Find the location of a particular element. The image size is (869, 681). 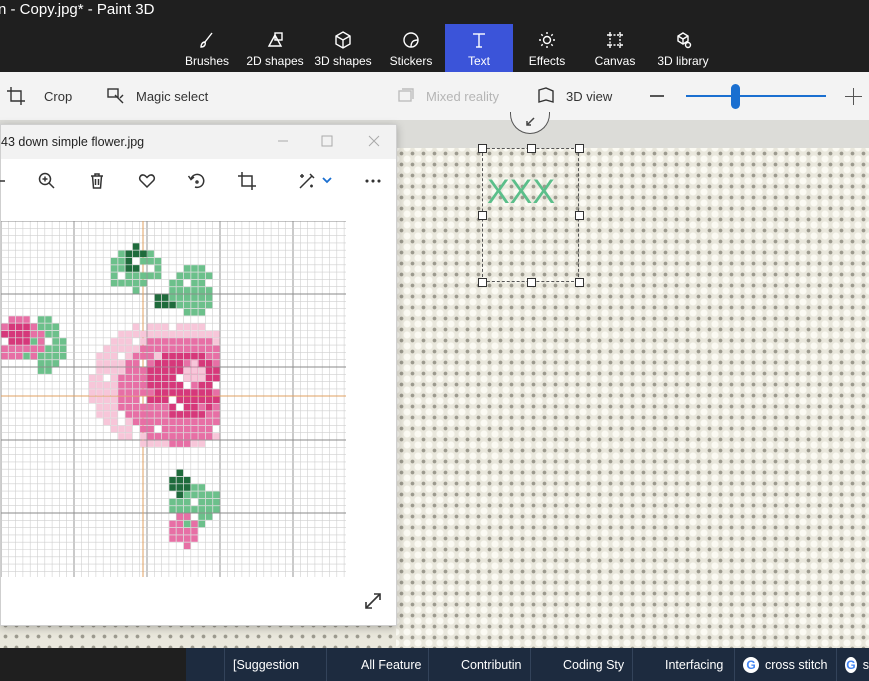

tool-label: Brushes is located at coordinates (207, 61).